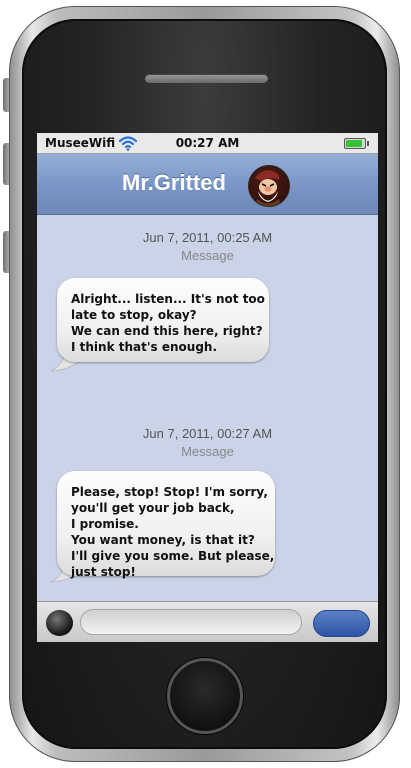 This screenshot has width=411, height=768. Describe the element at coordinates (356, 143) in the screenshot. I see `battery-icon` at that location.